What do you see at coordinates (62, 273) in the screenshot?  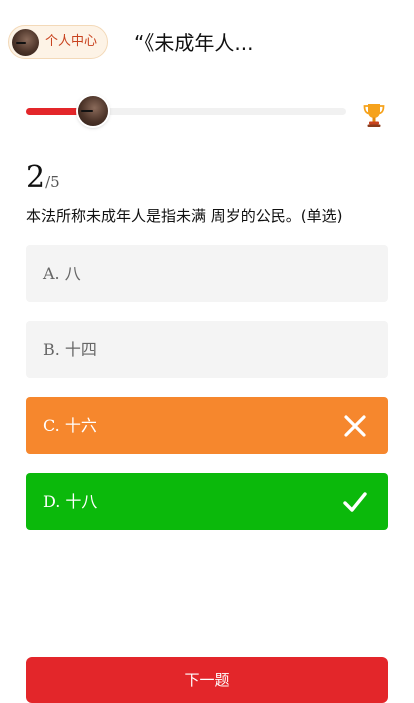 I see `option-a-label: A. 八` at bounding box center [62, 273].